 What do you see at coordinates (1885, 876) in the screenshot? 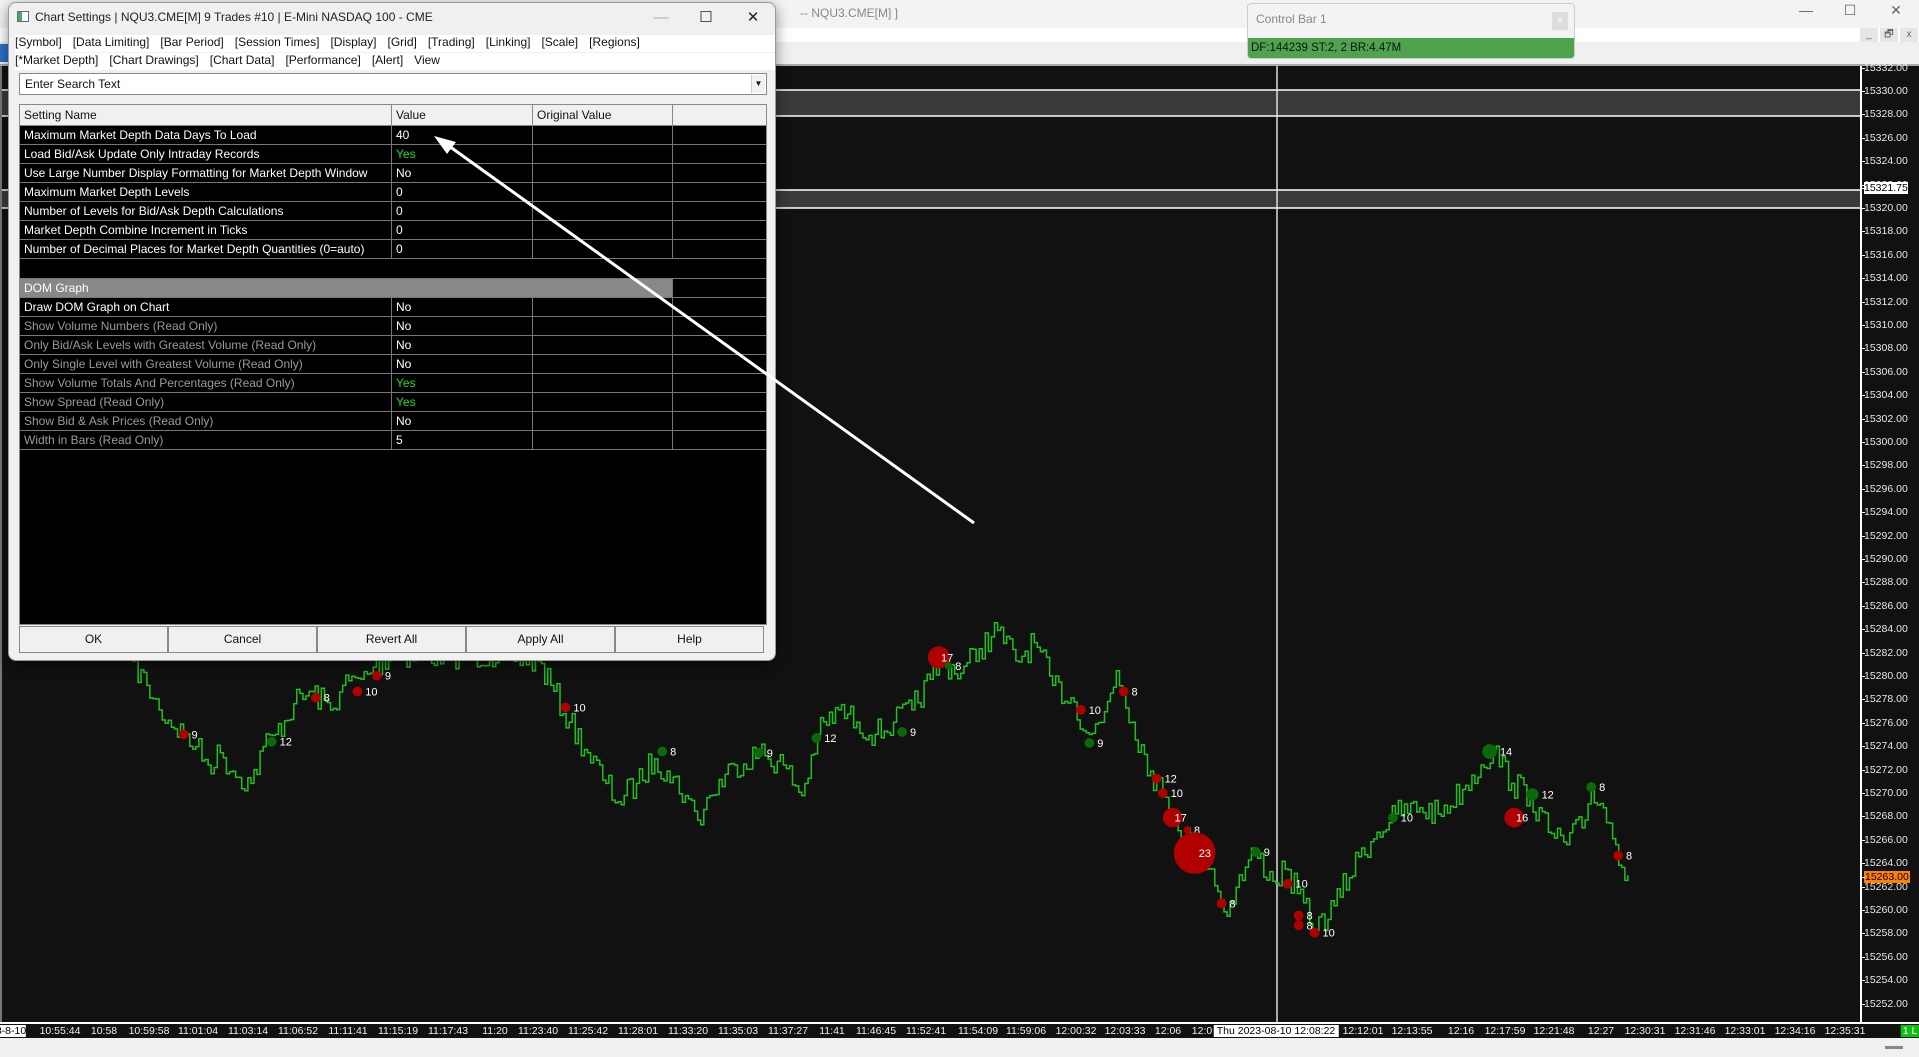
I see `last-price-label: 15263.00` at bounding box center [1885, 876].